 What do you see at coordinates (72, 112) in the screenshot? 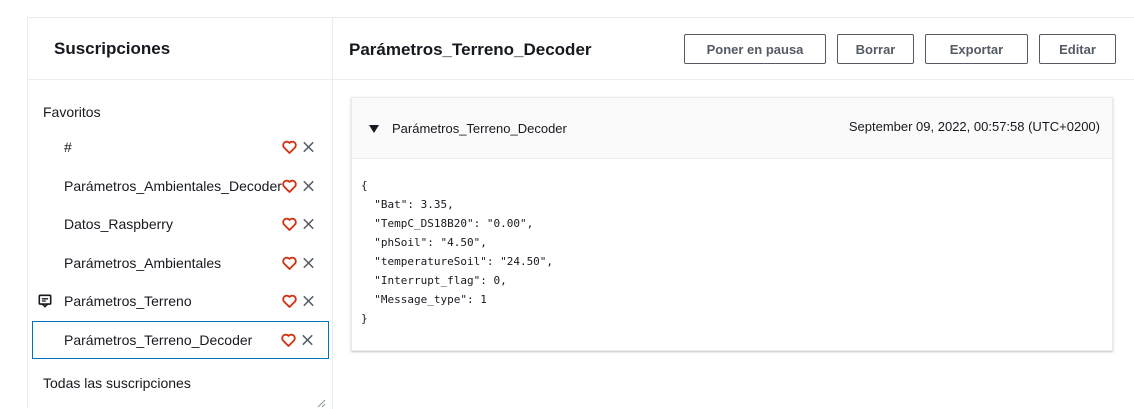
I see `favorites-label: Favoritos` at bounding box center [72, 112].